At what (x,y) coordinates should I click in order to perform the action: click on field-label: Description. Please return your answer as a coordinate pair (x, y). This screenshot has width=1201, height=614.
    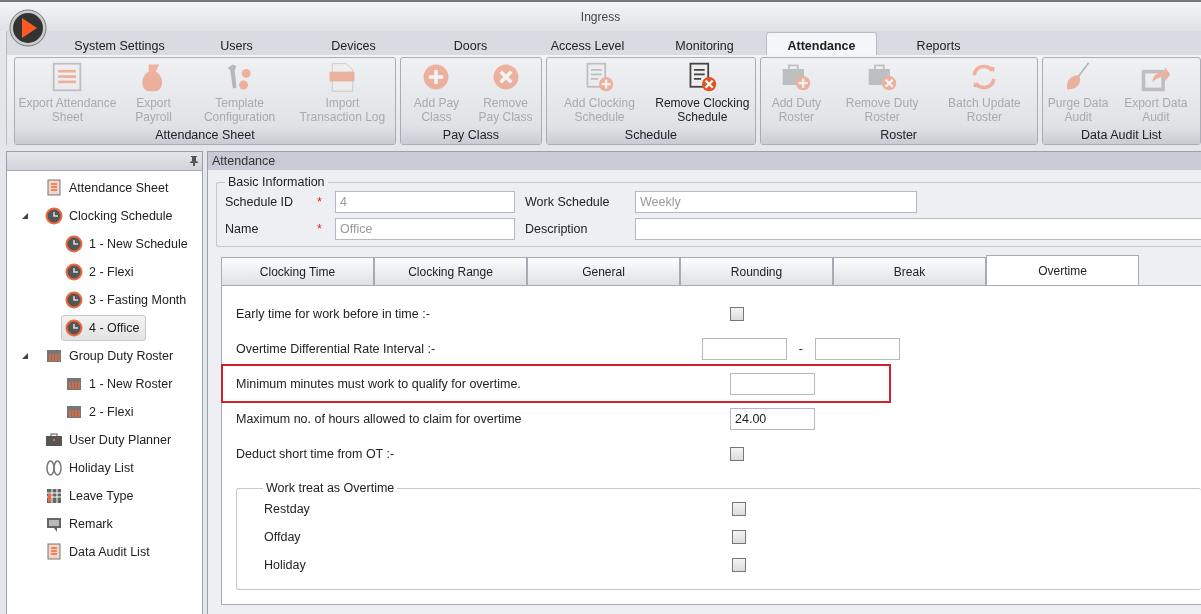
    Looking at the image, I should click on (557, 229).